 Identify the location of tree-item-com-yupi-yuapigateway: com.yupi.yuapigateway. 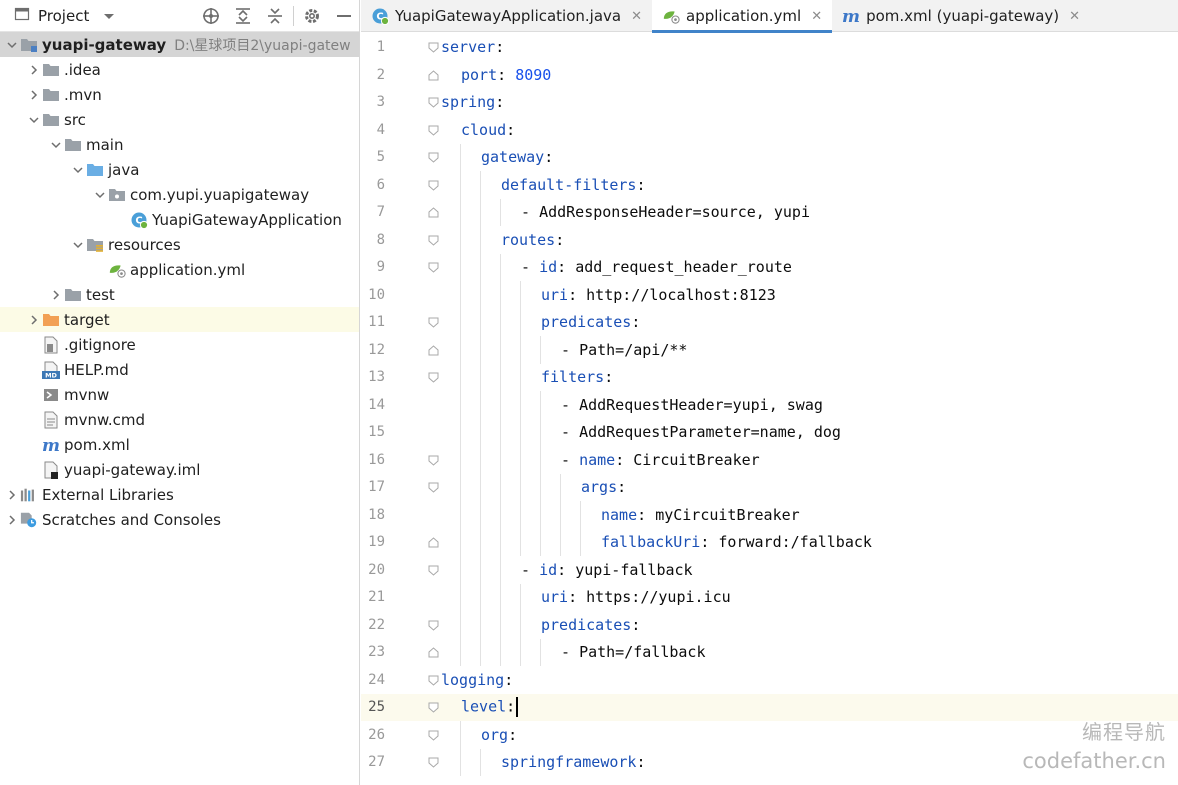
(179, 194).